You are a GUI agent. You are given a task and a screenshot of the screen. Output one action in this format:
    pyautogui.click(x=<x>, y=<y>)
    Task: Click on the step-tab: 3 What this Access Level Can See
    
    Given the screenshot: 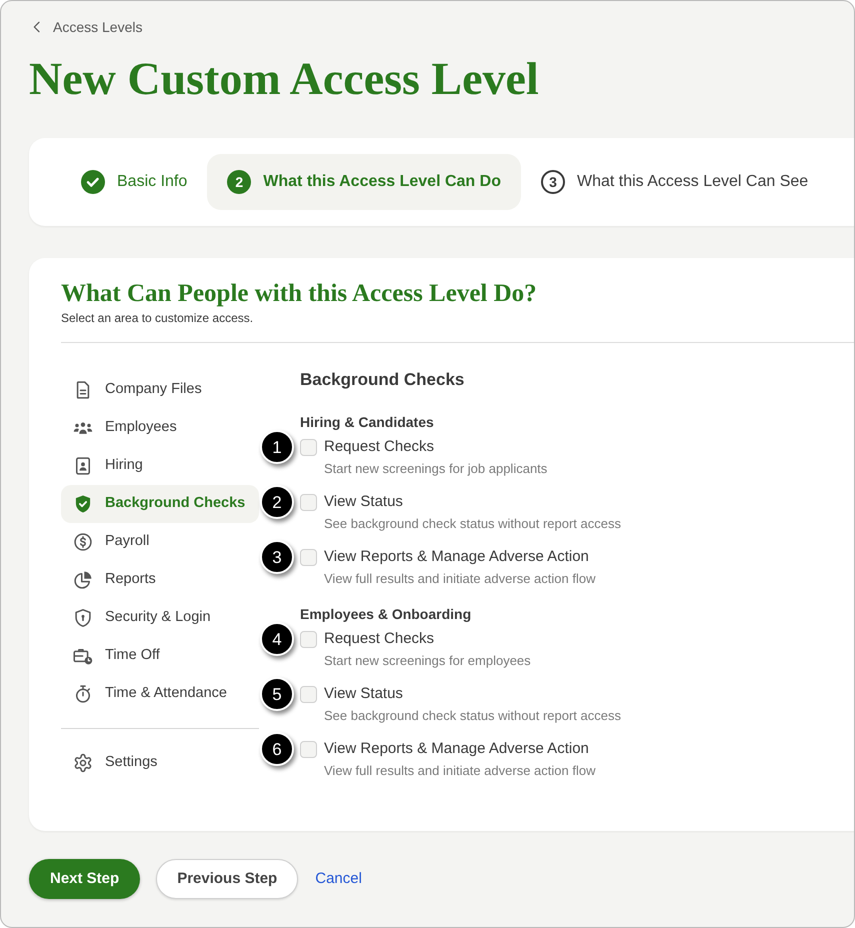 What is the action you would take?
    pyautogui.click(x=674, y=182)
    